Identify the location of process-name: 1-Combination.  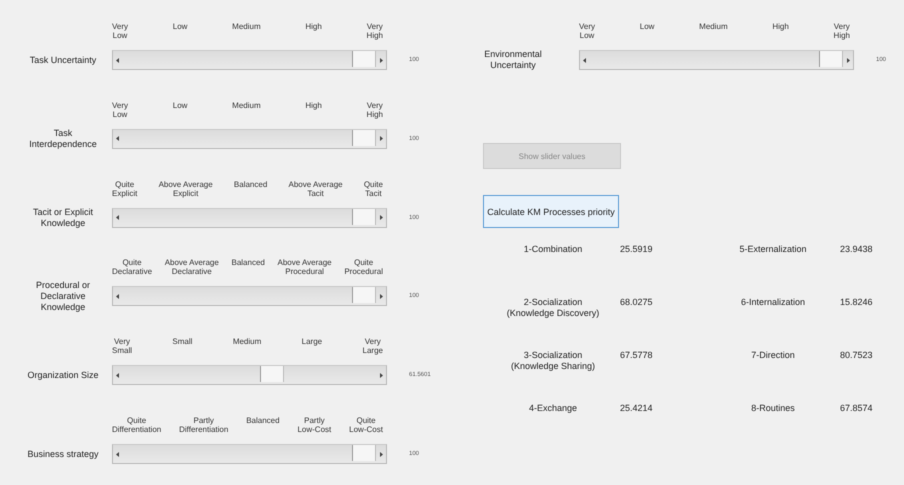
(553, 249).